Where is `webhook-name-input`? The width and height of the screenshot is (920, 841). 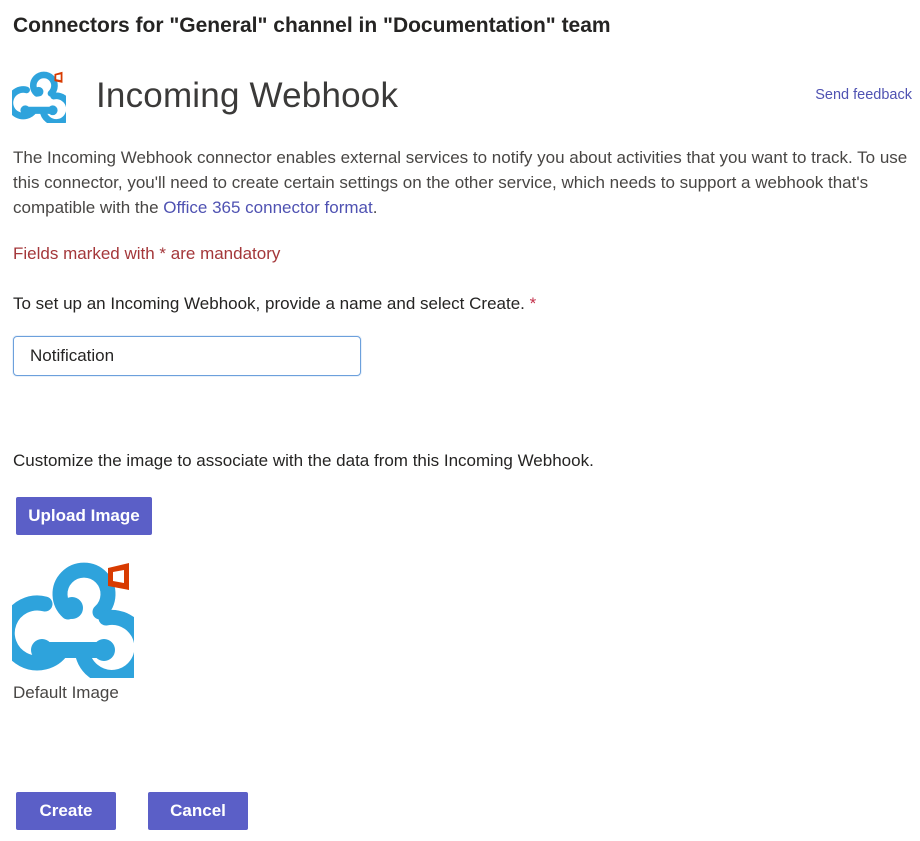
webhook-name-input is located at coordinates (187, 356).